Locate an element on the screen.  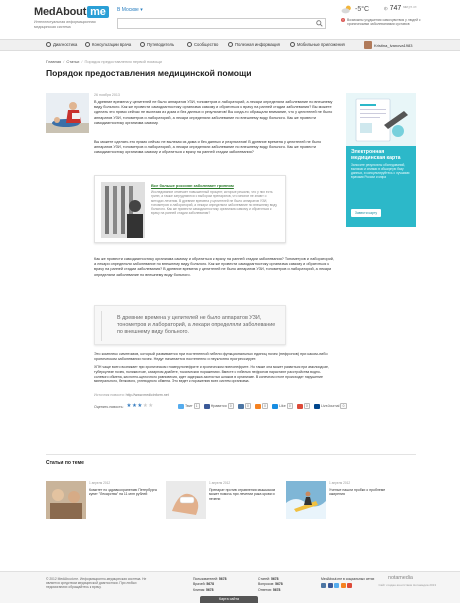
nav-label: Мобильные приложения is located at coordinates (321, 44).